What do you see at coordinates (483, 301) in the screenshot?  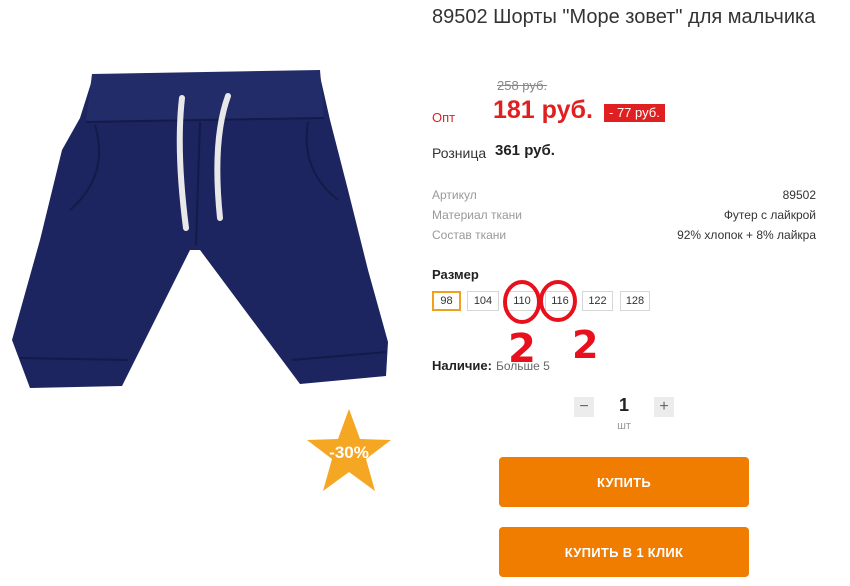 I see `size-option-104: 104` at bounding box center [483, 301].